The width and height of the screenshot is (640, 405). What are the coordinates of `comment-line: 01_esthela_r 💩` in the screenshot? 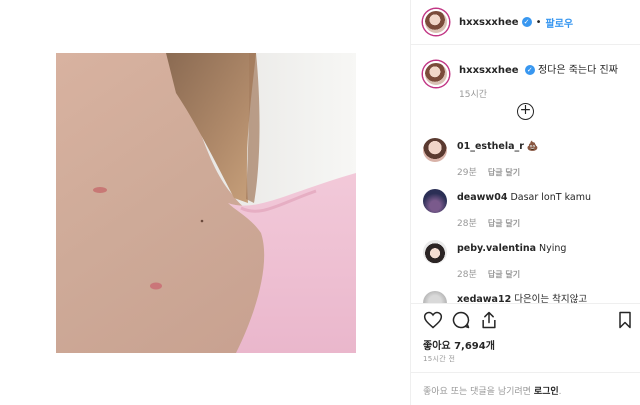 It's located at (498, 145).